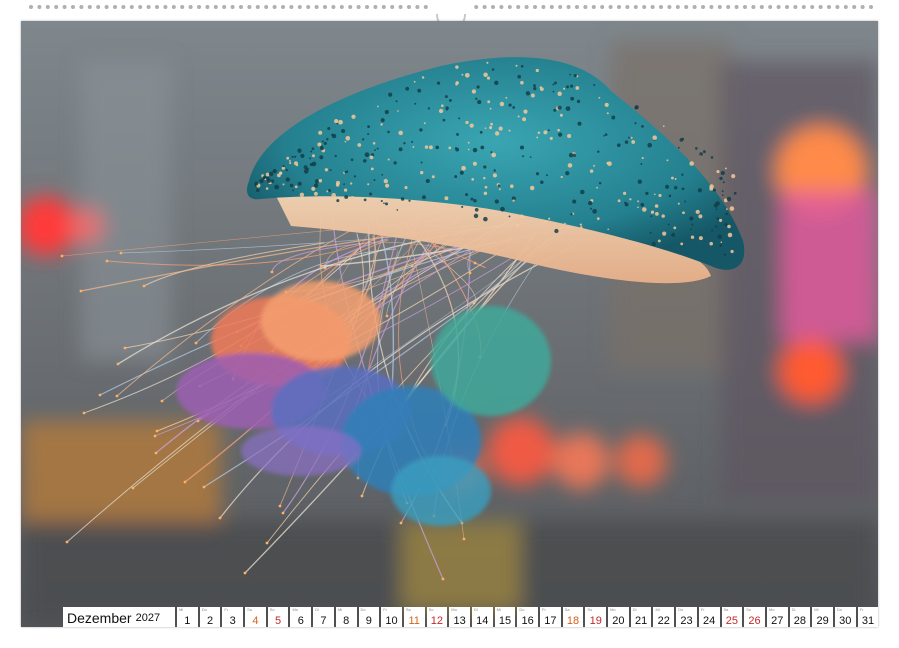  I want to click on day-number: 11, so click(414, 621).